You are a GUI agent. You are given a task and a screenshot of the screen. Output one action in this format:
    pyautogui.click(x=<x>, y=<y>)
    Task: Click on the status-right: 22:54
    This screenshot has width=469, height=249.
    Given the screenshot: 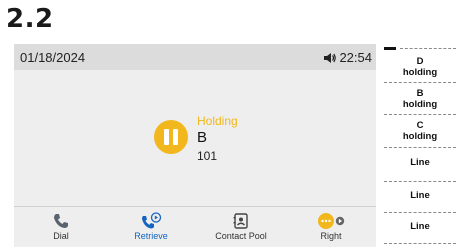 What is the action you would take?
    pyautogui.click(x=348, y=57)
    